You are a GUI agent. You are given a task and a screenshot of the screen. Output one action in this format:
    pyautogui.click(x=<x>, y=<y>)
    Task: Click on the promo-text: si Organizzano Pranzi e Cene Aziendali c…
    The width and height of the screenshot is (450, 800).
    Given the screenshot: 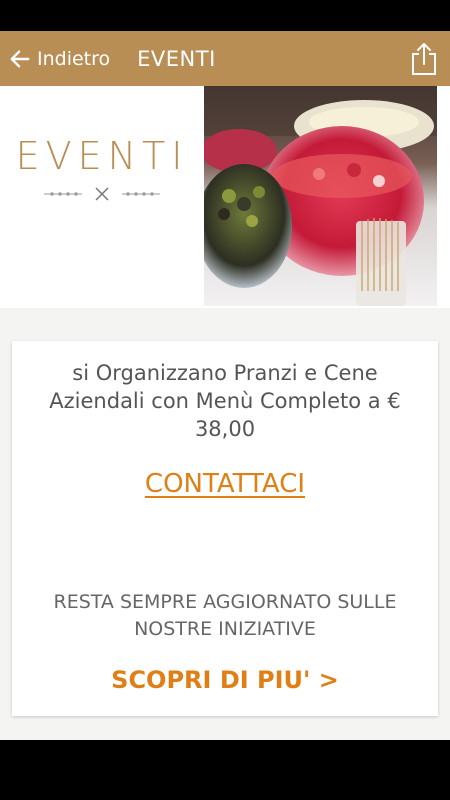 What is the action you would take?
    pyautogui.click(x=225, y=401)
    